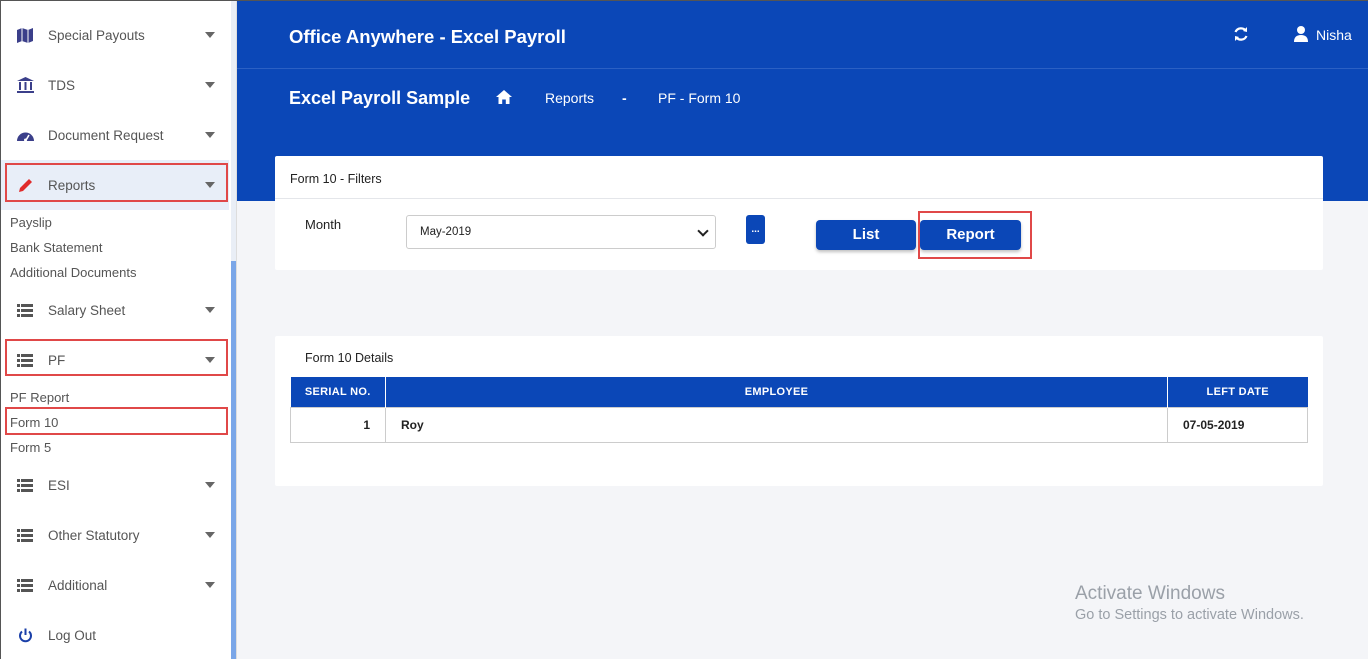  Describe the element at coordinates (1334, 35) in the screenshot. I see `user-name: Nisha` at that location.